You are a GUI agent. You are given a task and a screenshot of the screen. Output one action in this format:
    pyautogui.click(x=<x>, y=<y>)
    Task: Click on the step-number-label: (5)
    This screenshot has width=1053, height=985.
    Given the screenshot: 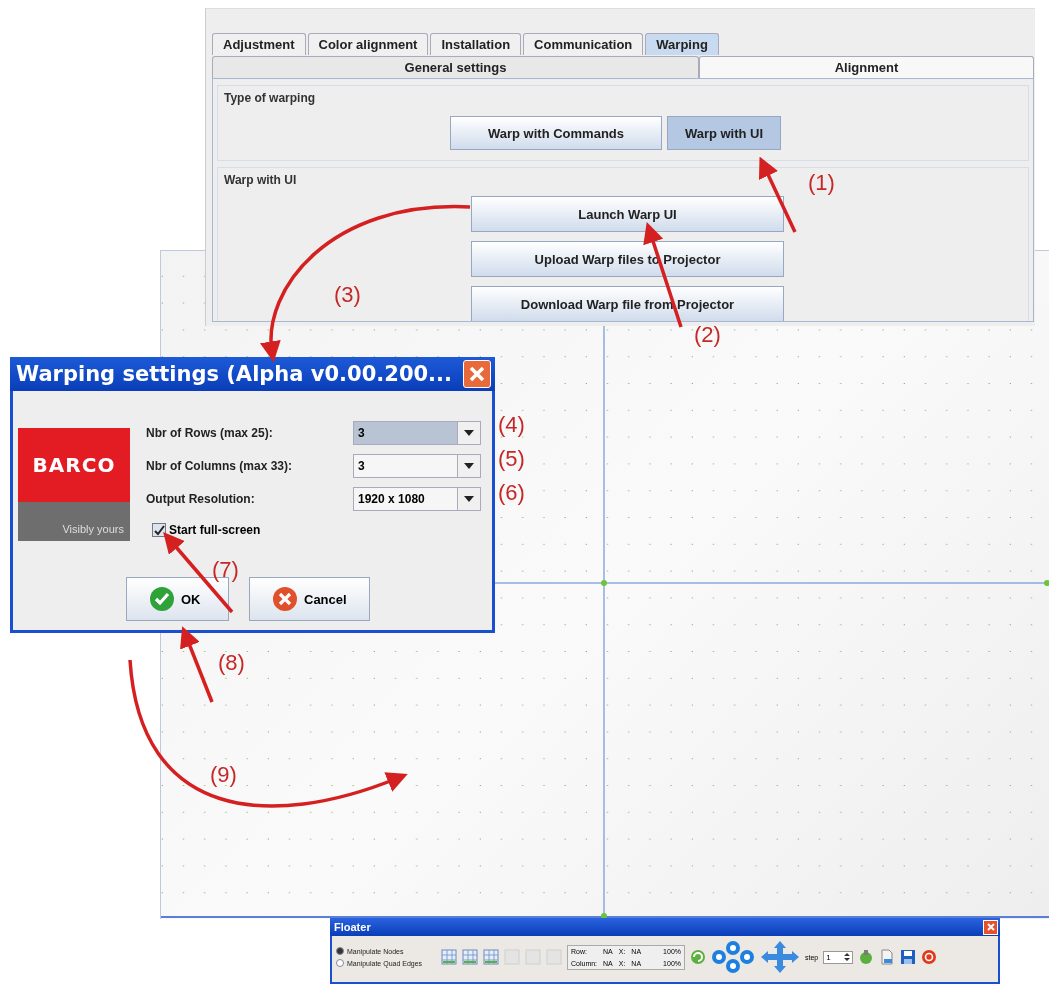 What is the action you would take?
    pyautogui.click(x=511, y=459)
    